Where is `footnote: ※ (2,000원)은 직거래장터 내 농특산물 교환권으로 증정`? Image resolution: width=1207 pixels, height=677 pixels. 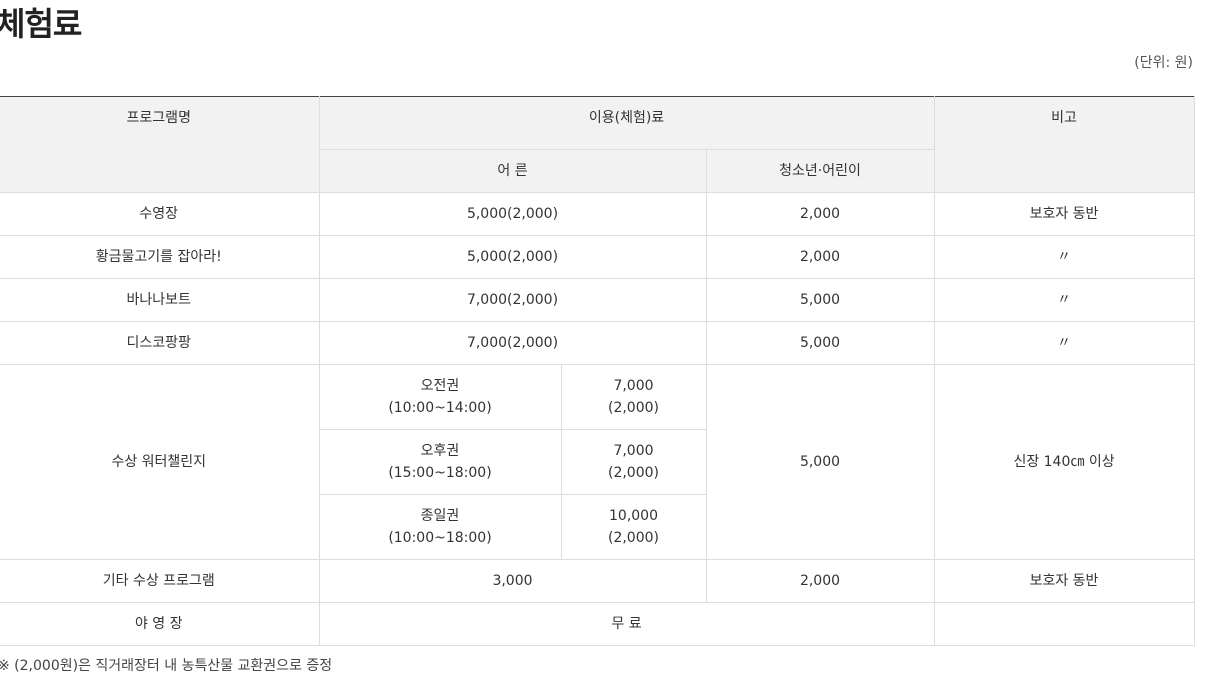 footnote: ※ (2,000원)은 직거래장터 내 농특산물 교환권으로 증정 is located at coordinates (166, 666).